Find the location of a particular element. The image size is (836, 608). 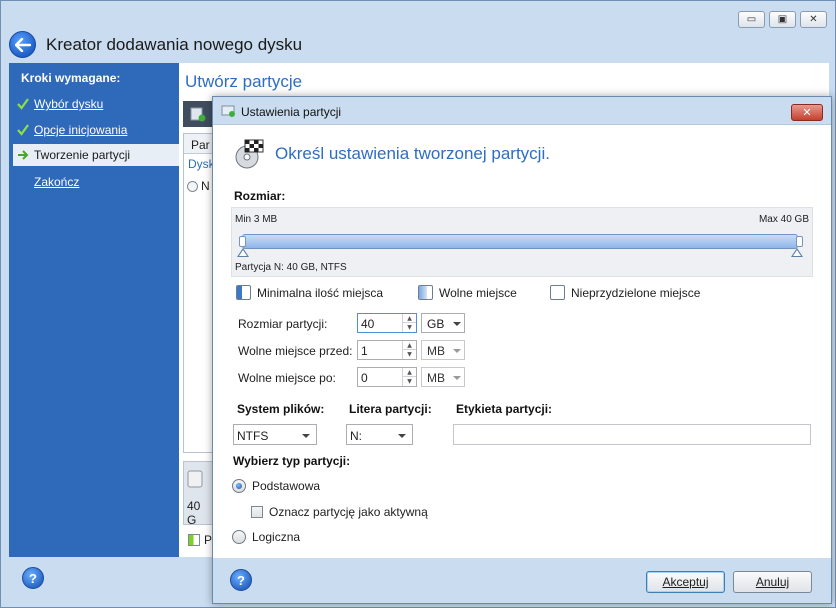

volume-label-input is located at coordinates (632, 434).